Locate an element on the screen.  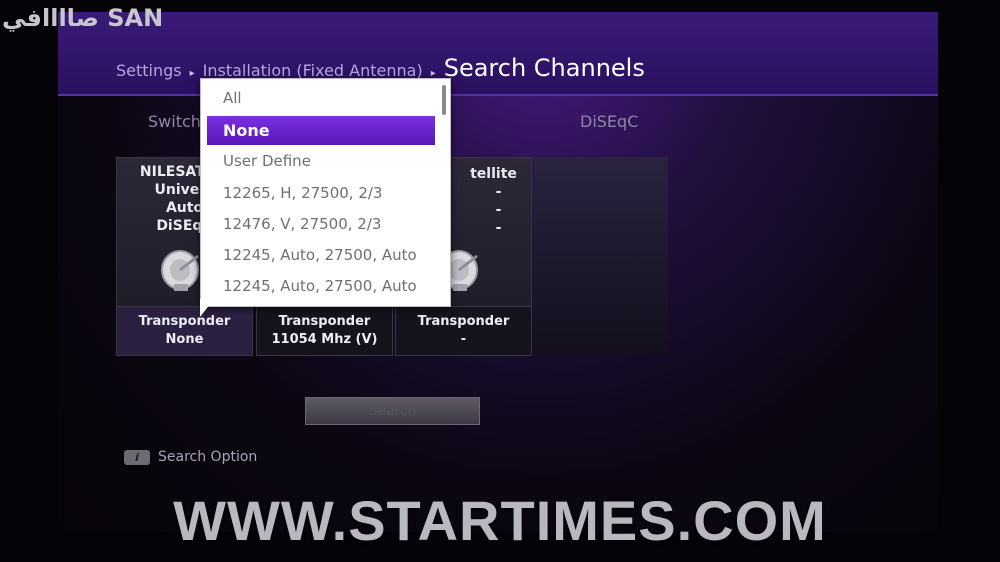
watermark-url: WWW.STARTIMES.COM is located at coordinates (500, 520).